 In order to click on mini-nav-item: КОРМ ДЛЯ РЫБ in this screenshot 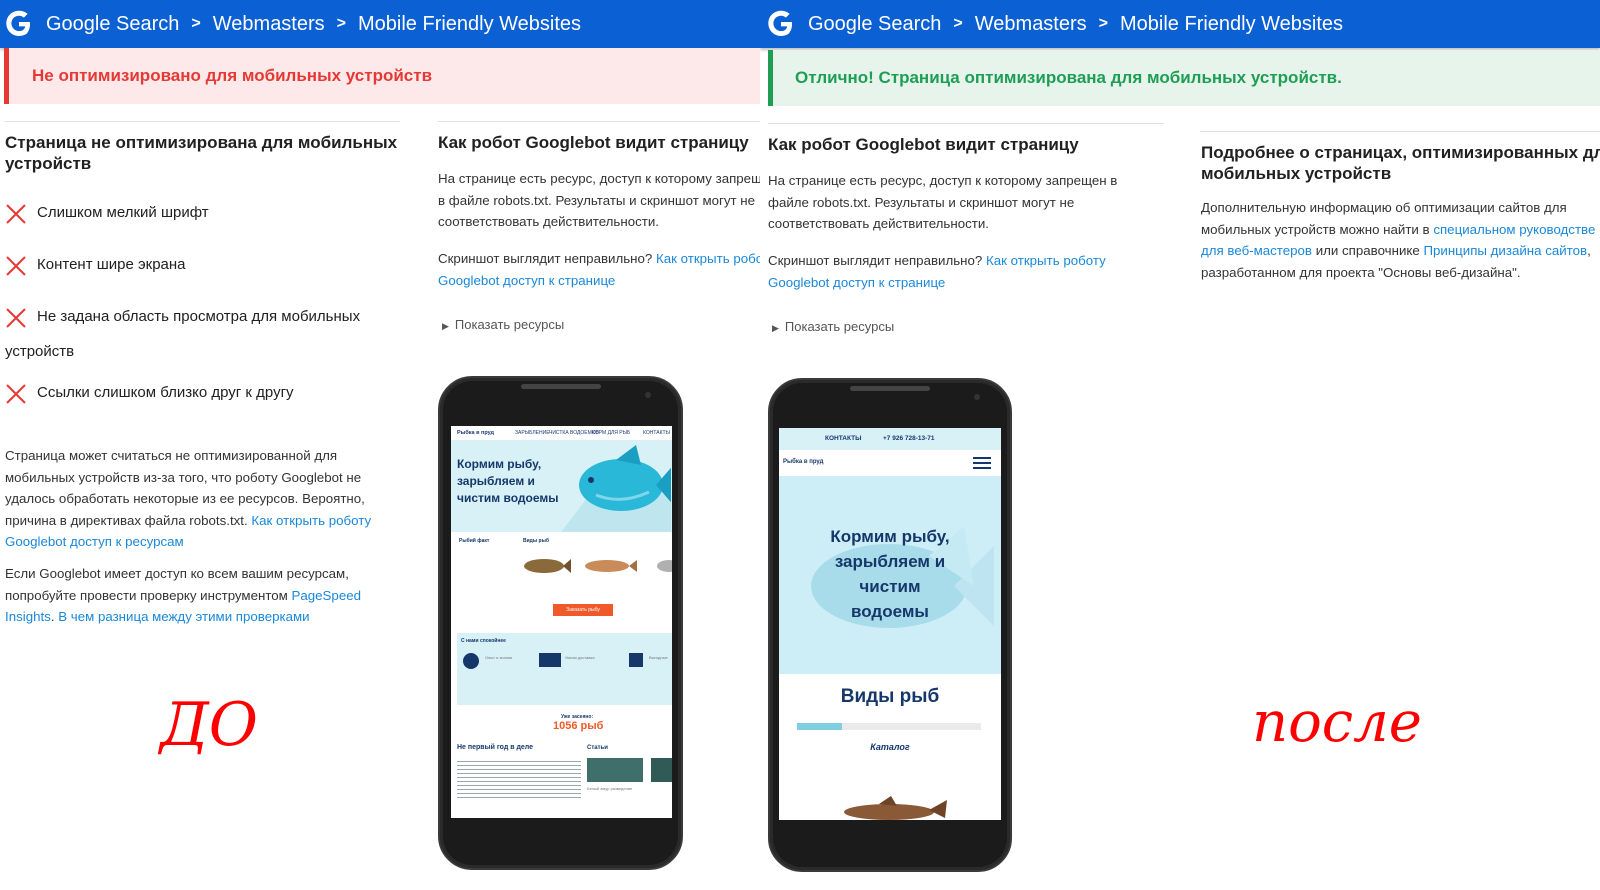, I will do `click(611, 433)`.